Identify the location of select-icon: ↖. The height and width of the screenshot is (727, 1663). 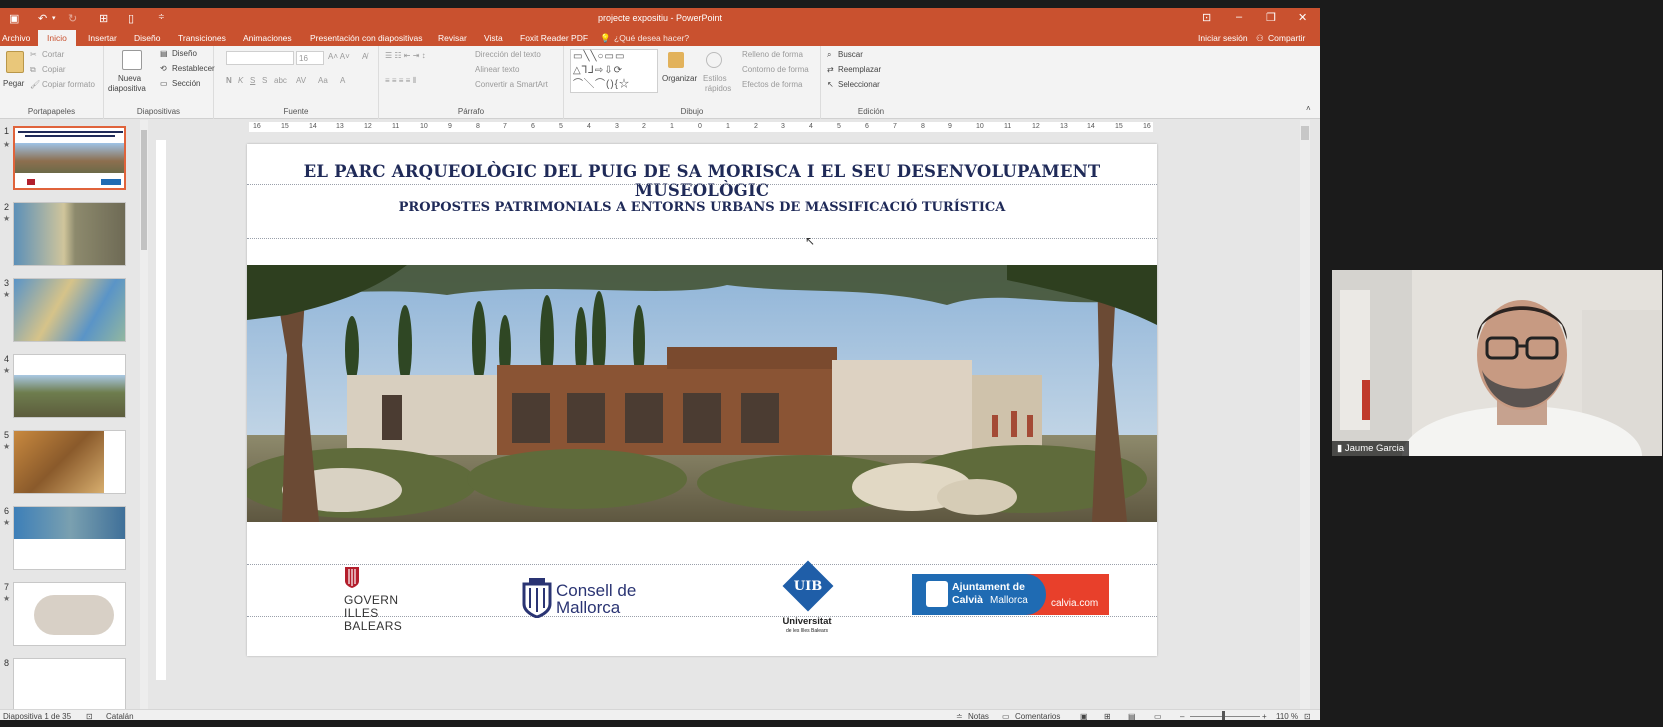
(830, 84).